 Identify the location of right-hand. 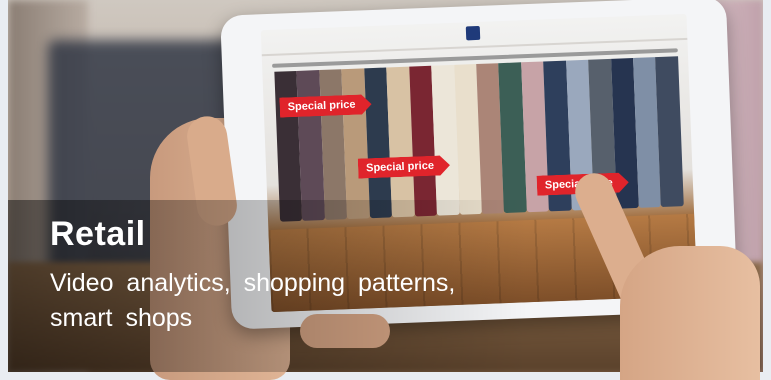
(690, 313).